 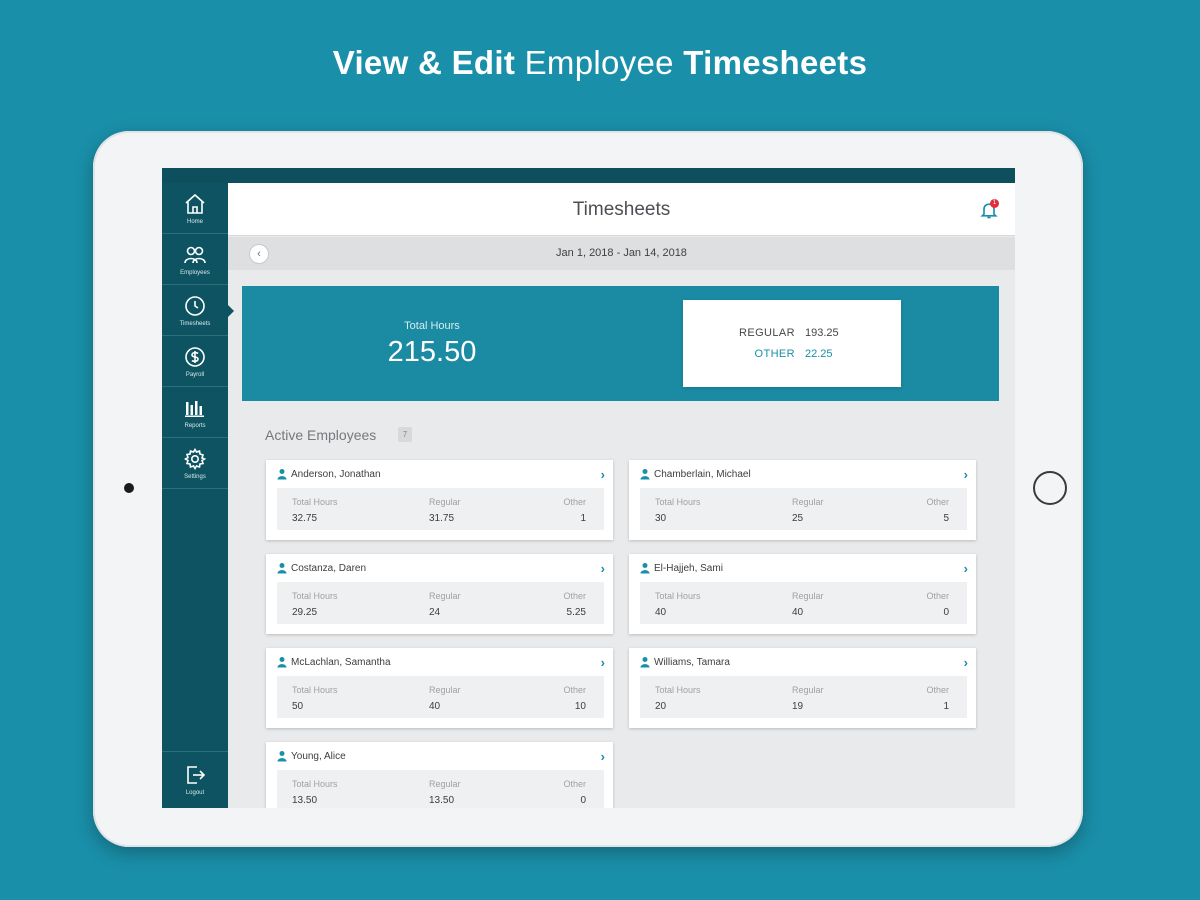 I want to click on employee-name: Anderson, Jonathan, so click(x=336, y=474).